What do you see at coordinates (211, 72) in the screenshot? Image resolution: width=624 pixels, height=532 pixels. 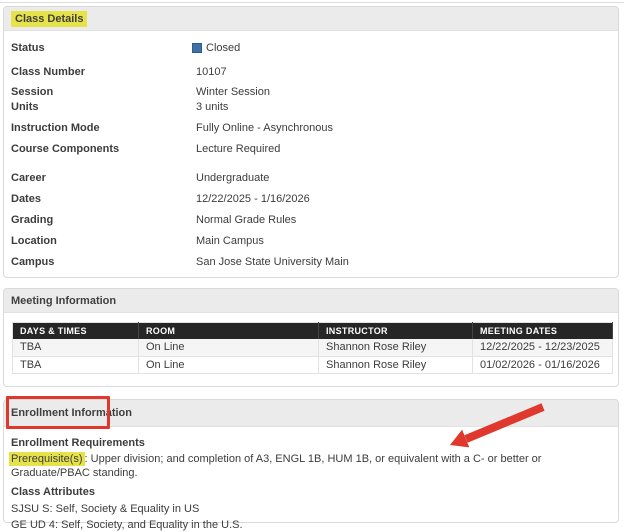 I see `field-value: 10107` at bounding box center [211, 72].